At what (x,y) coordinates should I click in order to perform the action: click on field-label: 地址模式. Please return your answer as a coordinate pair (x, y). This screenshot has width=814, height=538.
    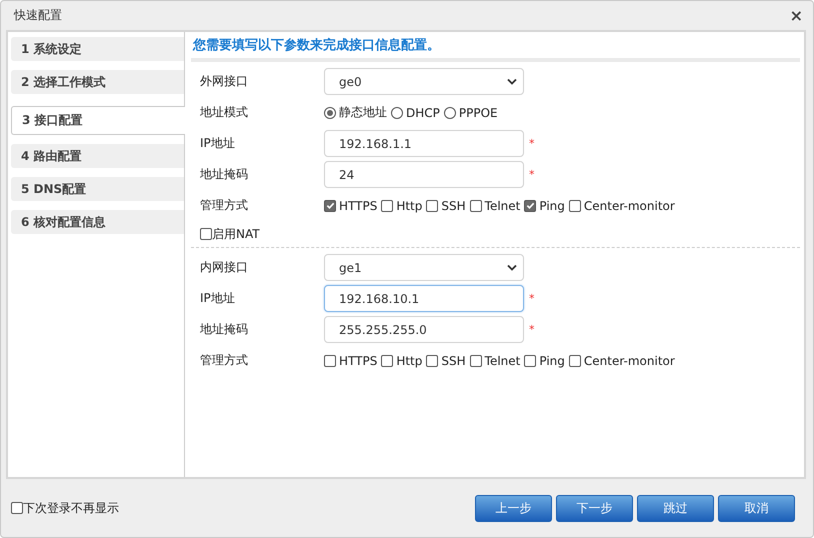
    Looking at the image, I should click on (224, 112).